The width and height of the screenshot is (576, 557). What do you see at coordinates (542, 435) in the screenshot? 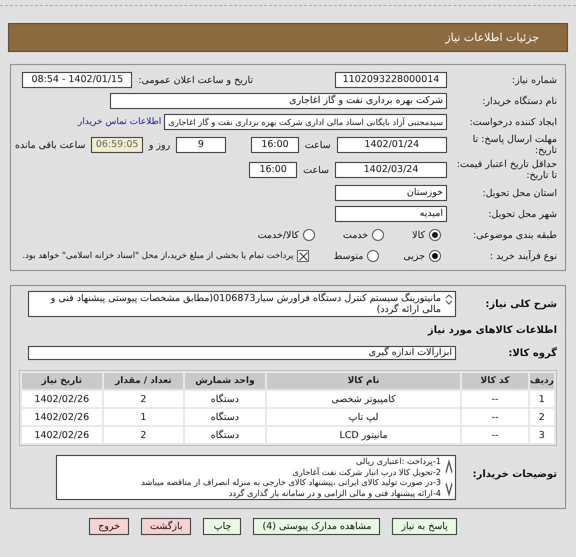
I see `table-cell: 3` at bounding box center [542, 435].